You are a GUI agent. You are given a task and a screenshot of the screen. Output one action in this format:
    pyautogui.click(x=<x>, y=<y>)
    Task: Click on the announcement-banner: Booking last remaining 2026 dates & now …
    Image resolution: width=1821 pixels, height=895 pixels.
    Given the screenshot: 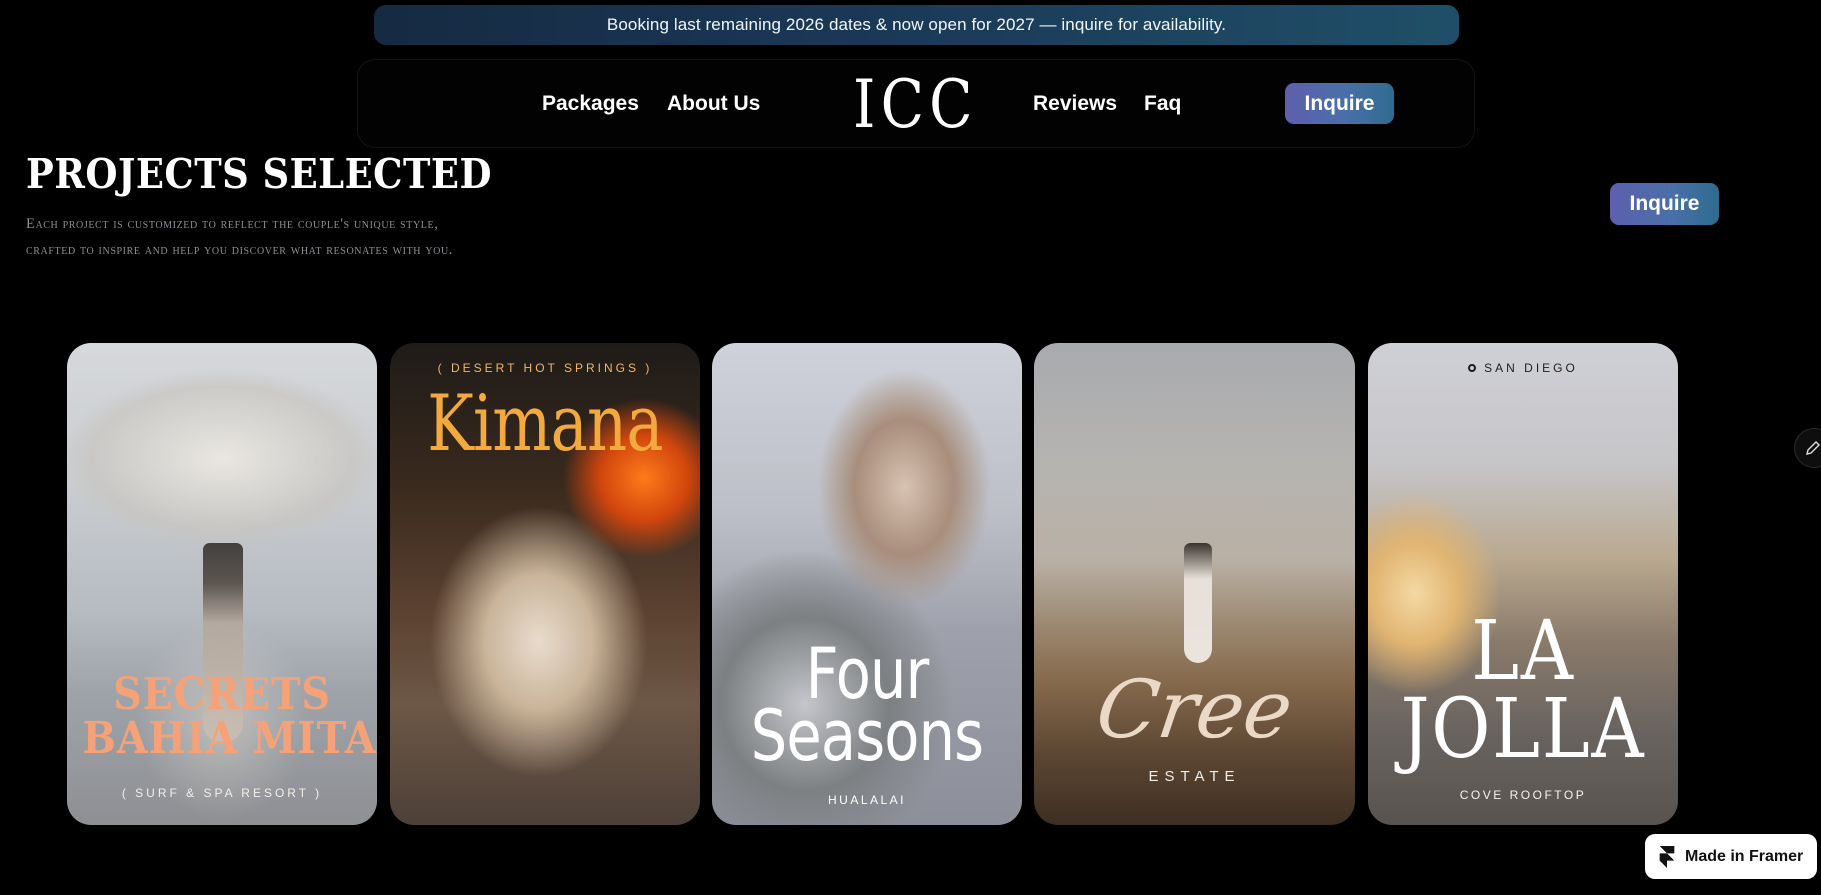 What is the action you would take?
    pyautogui.click(x=916, y=25)
    